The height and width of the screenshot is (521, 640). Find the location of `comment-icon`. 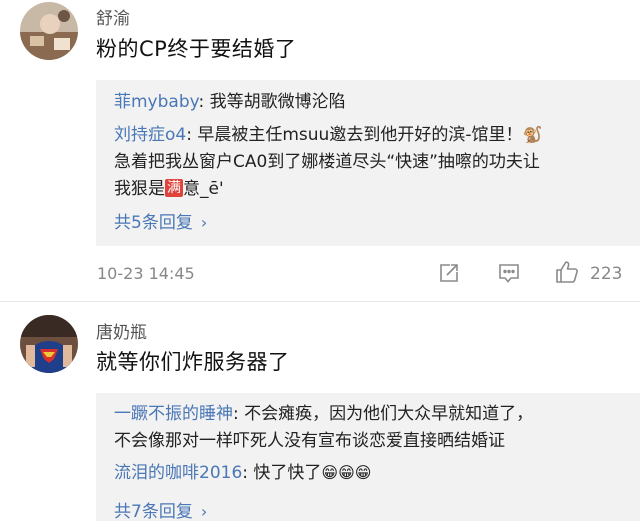

comment-icon is located at coordinates (509, 273).